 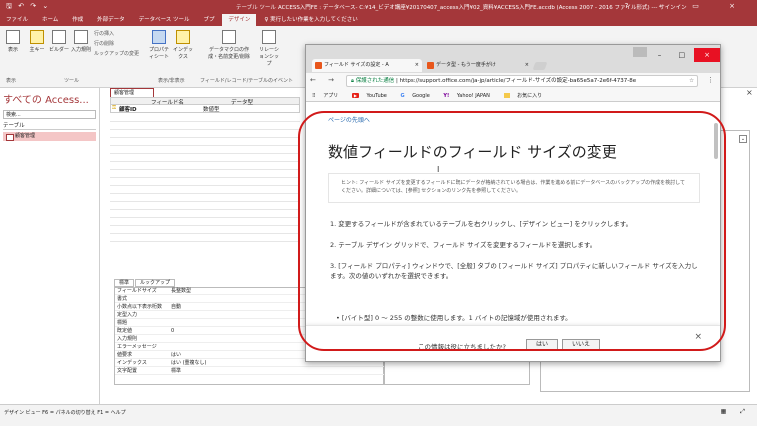 What do you see at coordinates (128, 109) in the screenshot?
I see `field-name-cell: 顧客ID` at bounding box center [128, 109].